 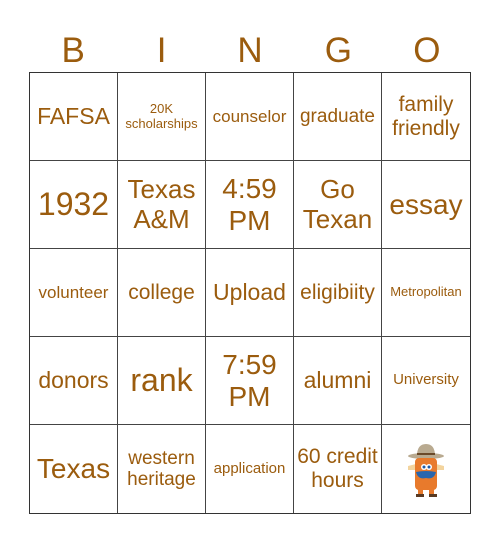 What do you see at coordinates (162, 469) in the screenshot?
I see `bingo-cell: western heritage` at bounding box center [162, 469].